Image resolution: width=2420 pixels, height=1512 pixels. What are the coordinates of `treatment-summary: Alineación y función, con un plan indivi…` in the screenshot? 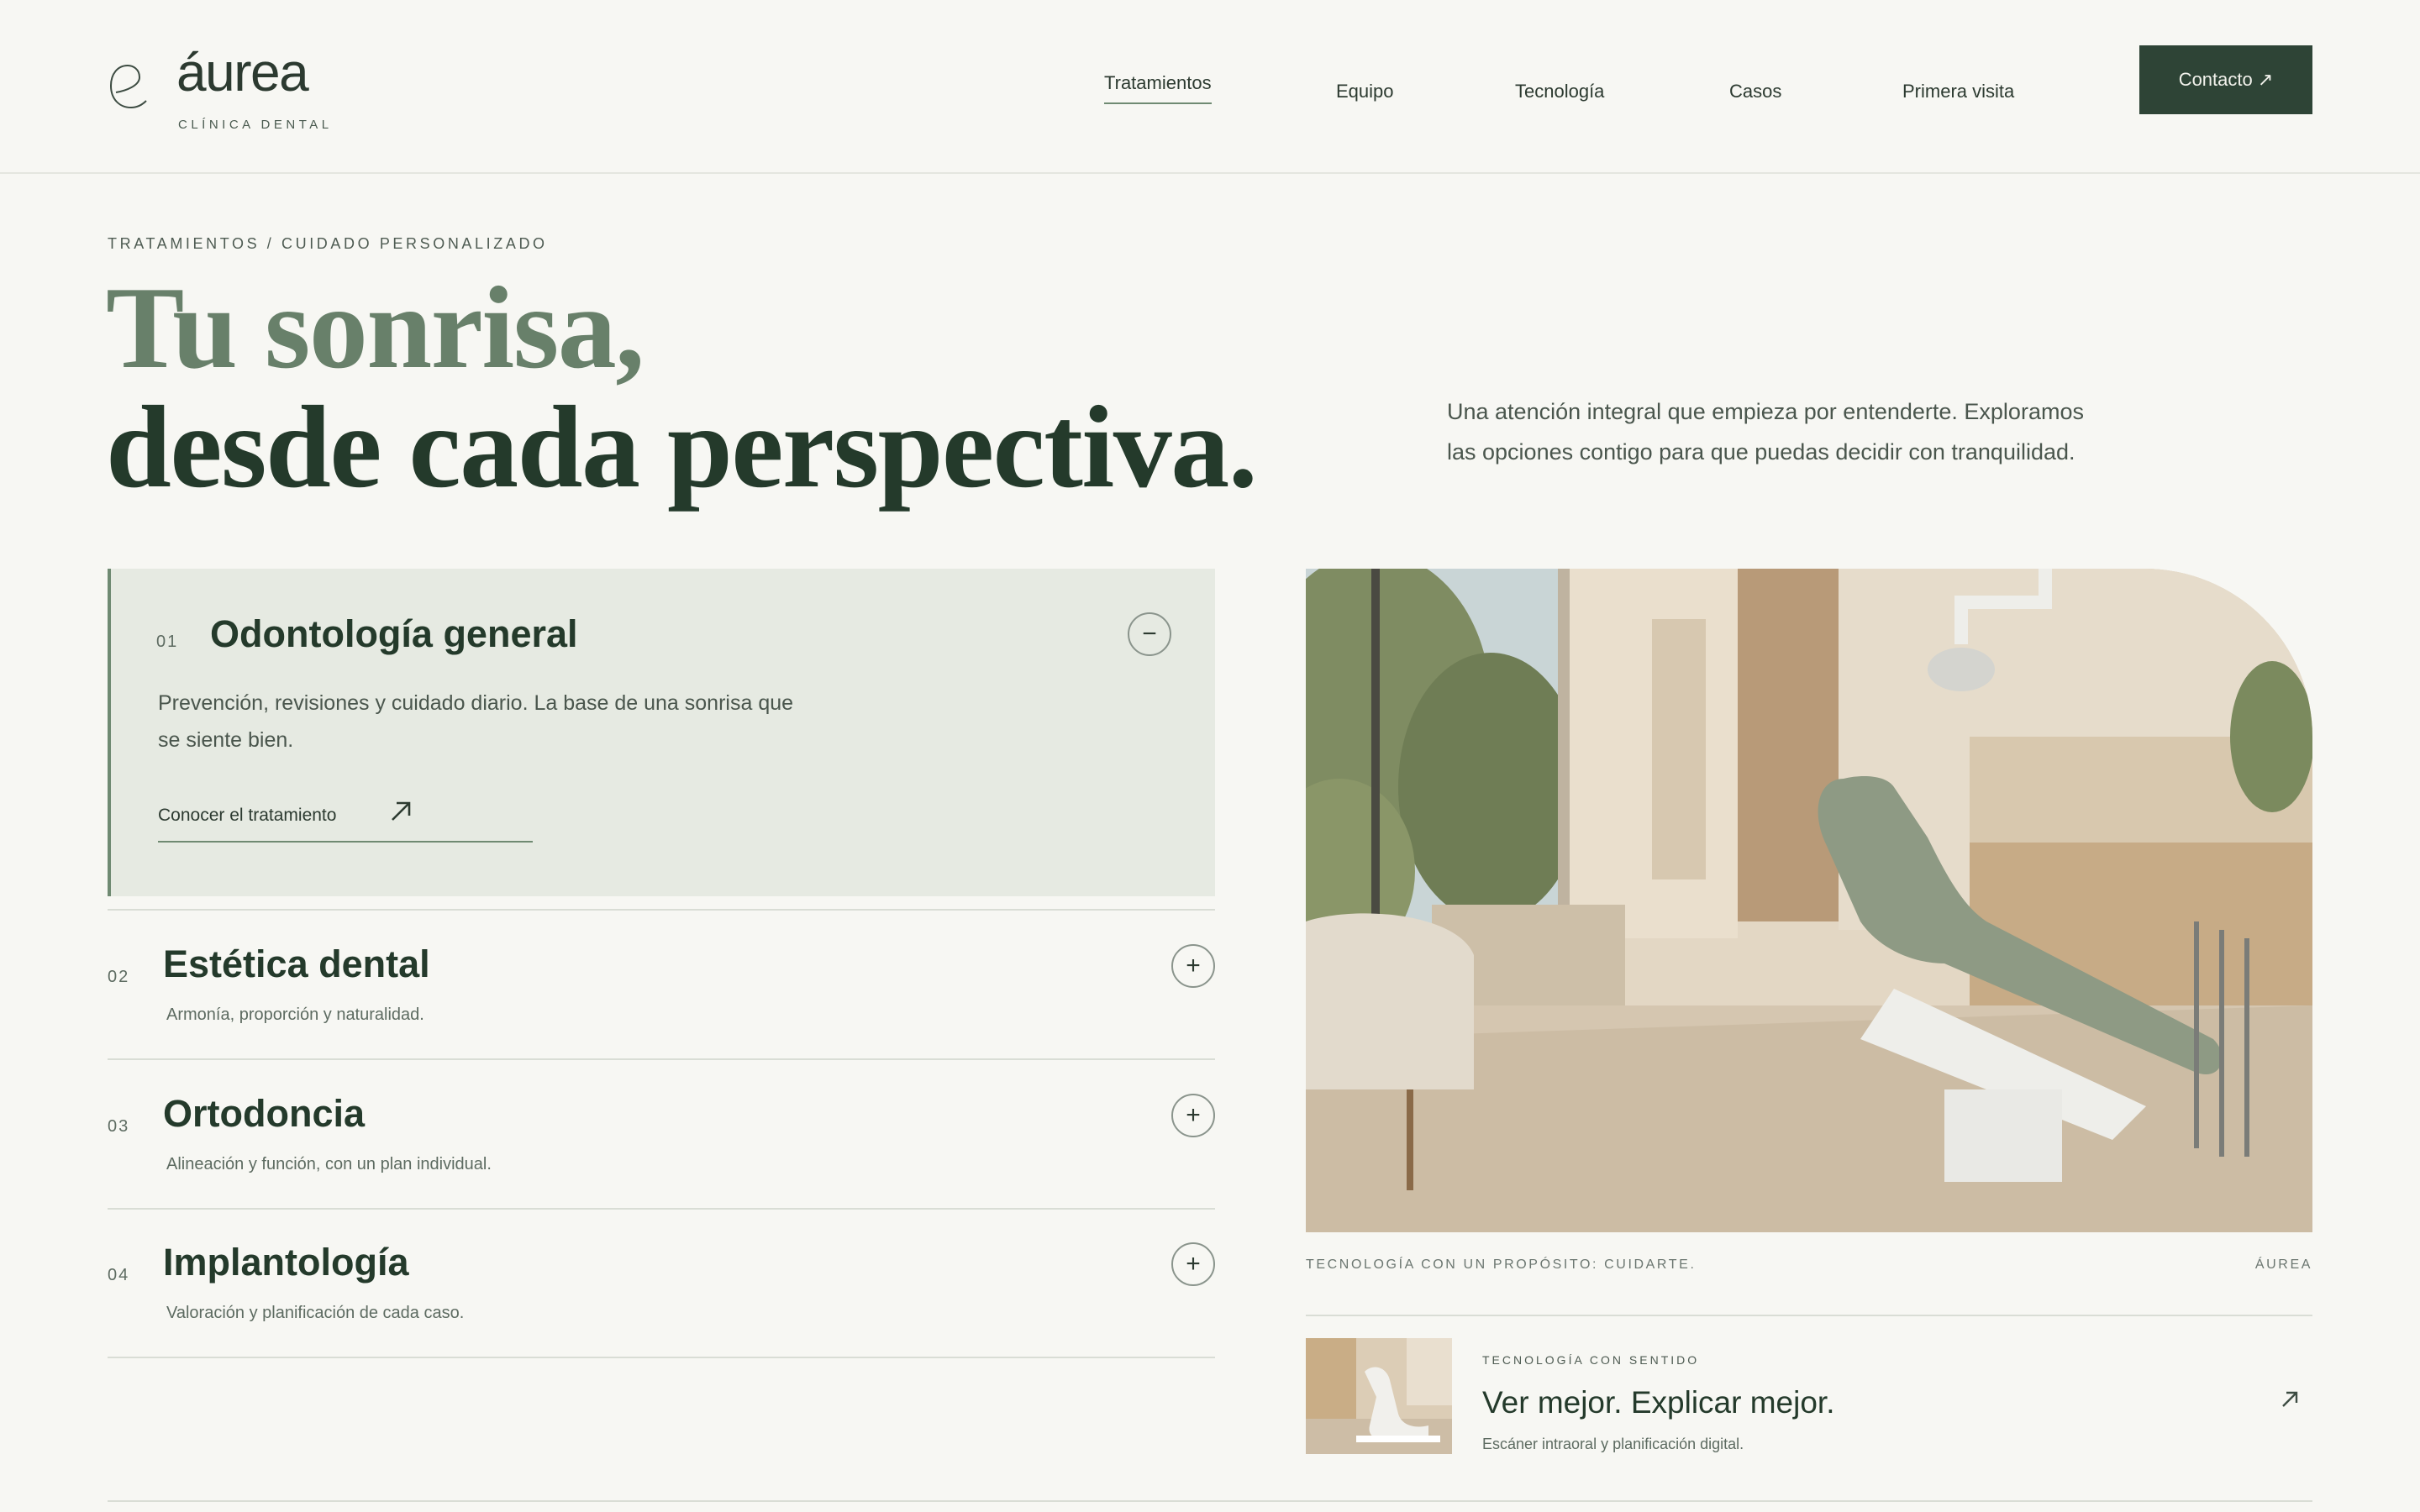 It's located at (329, 1164).